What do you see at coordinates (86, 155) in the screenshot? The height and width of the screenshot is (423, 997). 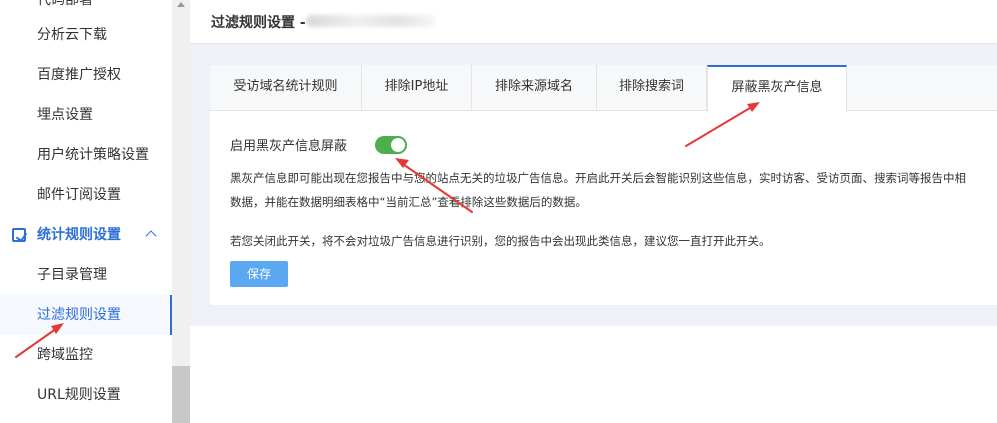 I see `sidebar-item-user-stats-policy: 用户统计策略设置` at bounding box center [86, 155].